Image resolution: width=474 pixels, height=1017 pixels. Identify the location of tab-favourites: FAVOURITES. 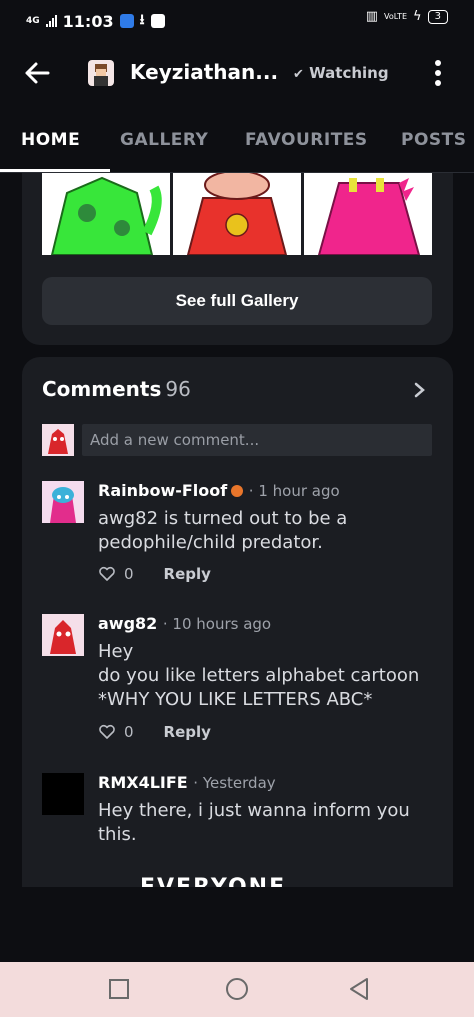
(306, 140).